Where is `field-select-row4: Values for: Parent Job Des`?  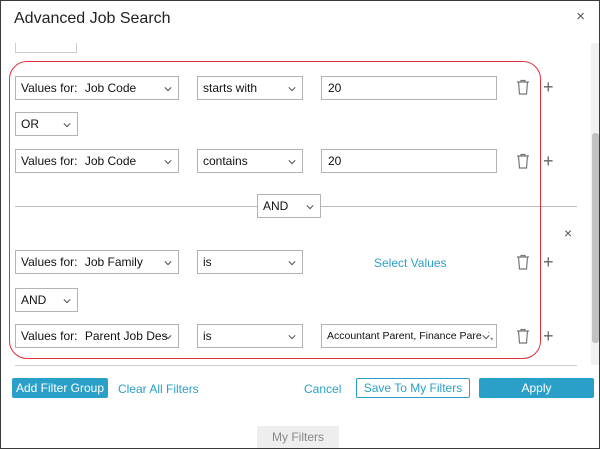 field-select-row4: Values for: Parent Job Des is located at coordinates (97, 336).